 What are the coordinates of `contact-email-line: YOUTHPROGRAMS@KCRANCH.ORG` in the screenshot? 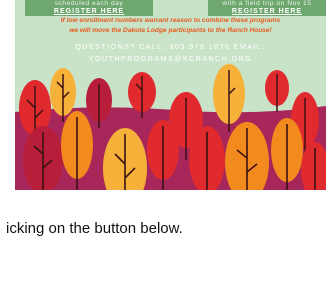 It's located at (170, 58).